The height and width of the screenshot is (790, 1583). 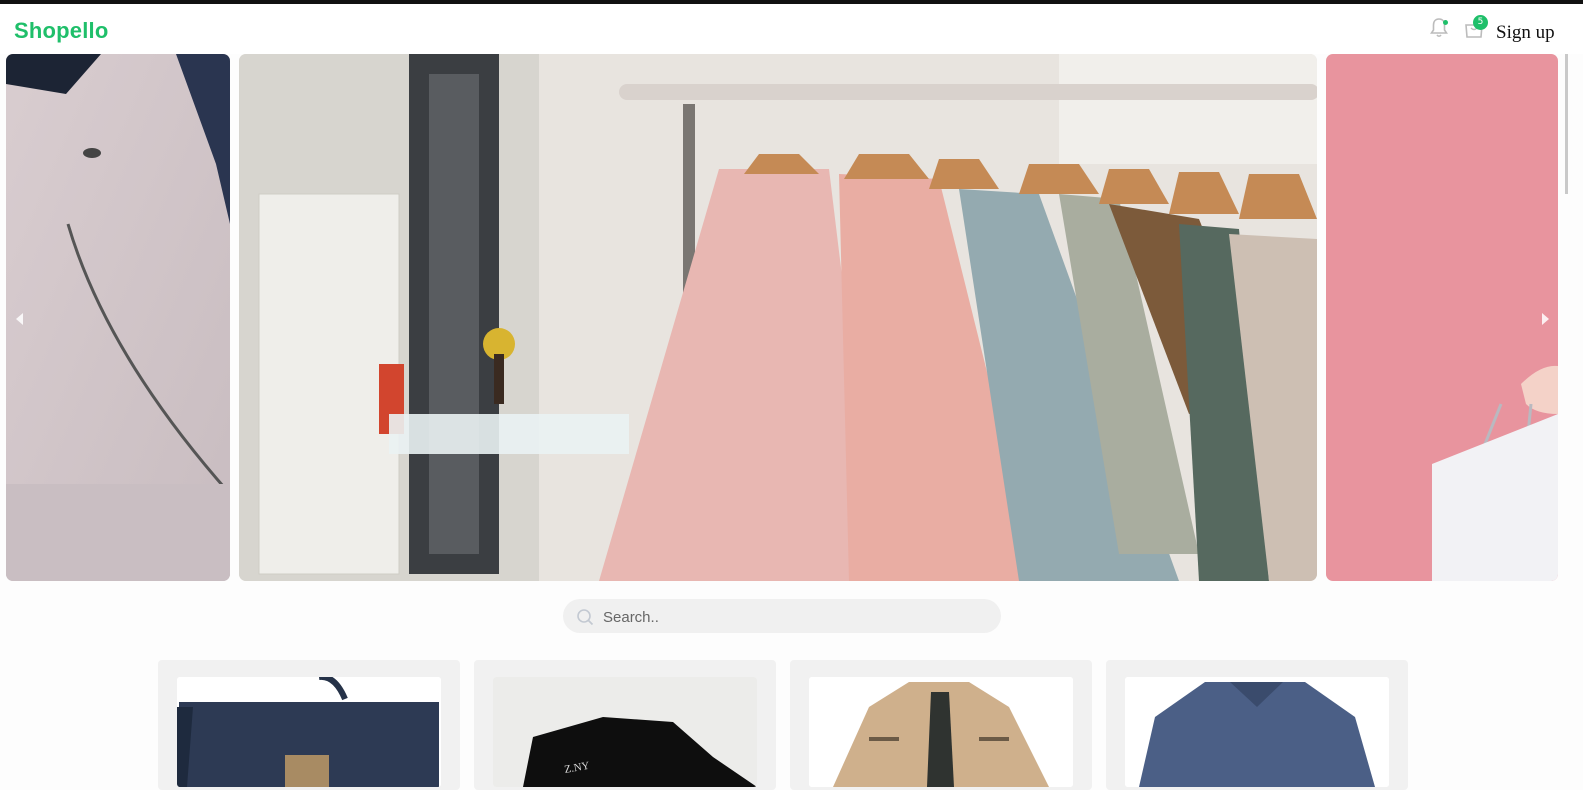 I want to click on logo: Shopello, so click(x=61, y=31).